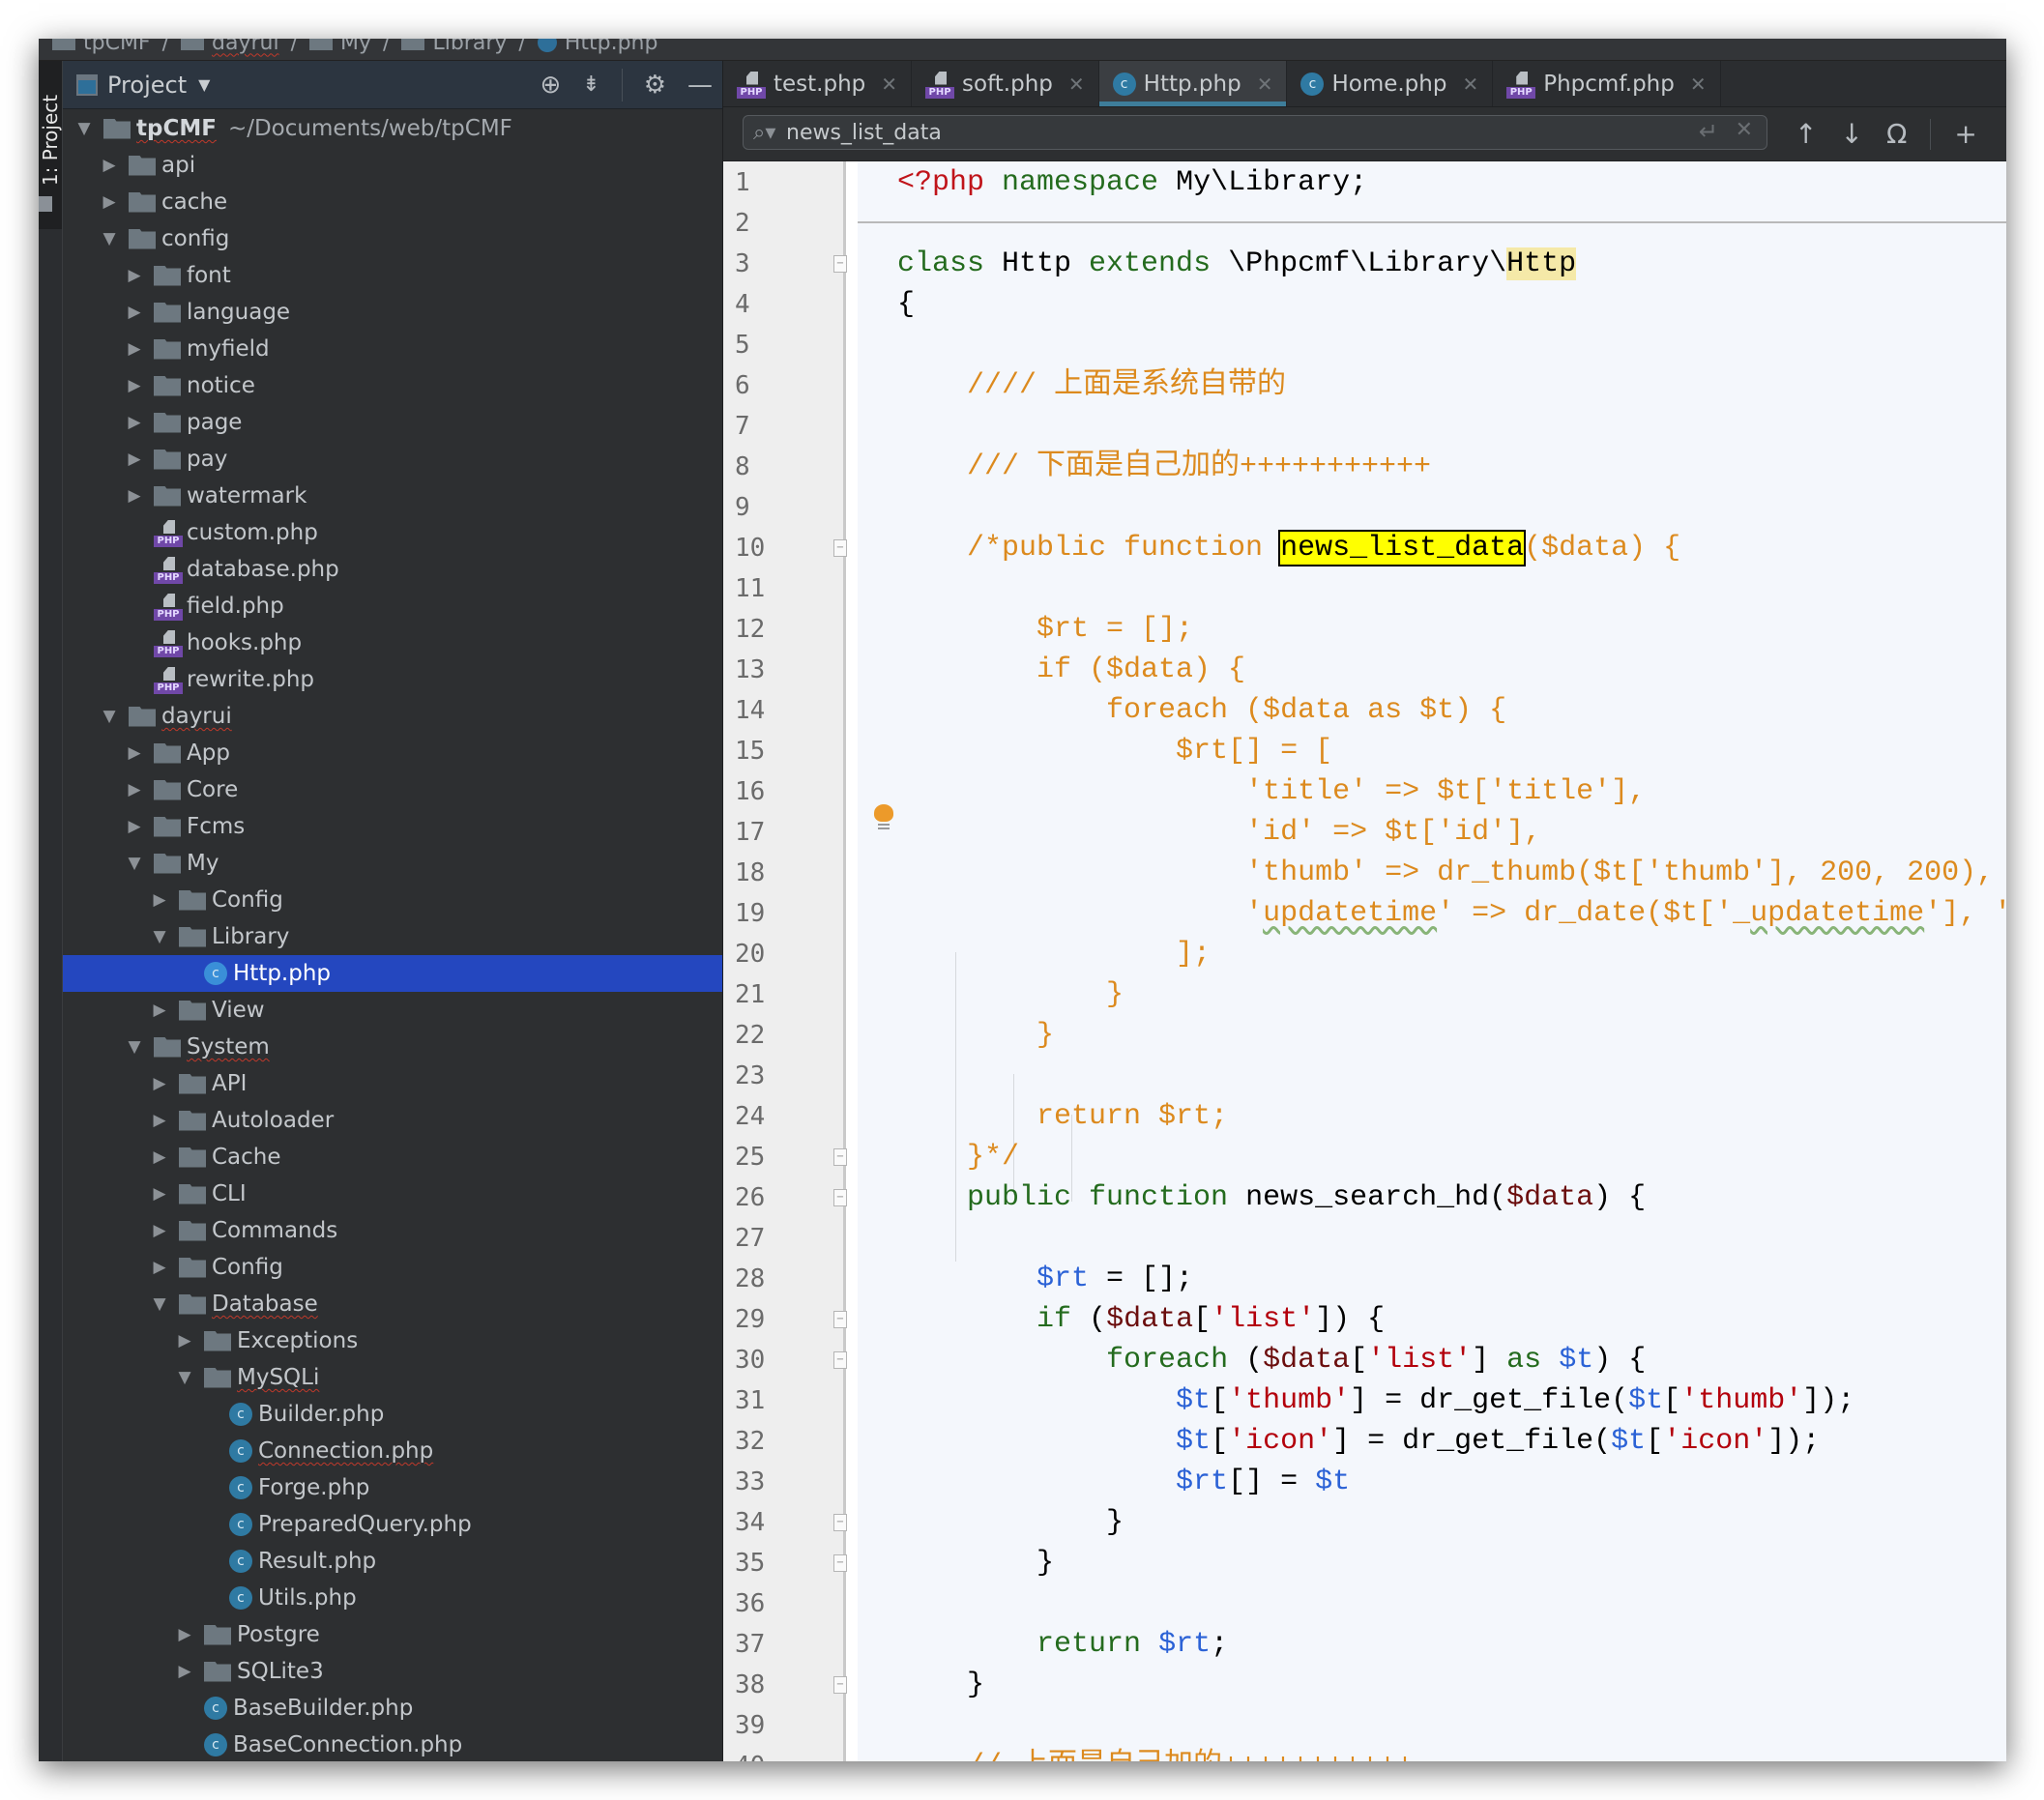  What do you see at coordinates (50, 145) in the screenshot?
I see `project-tool-window-button: 1: Project` at bounding box center [50, 145].